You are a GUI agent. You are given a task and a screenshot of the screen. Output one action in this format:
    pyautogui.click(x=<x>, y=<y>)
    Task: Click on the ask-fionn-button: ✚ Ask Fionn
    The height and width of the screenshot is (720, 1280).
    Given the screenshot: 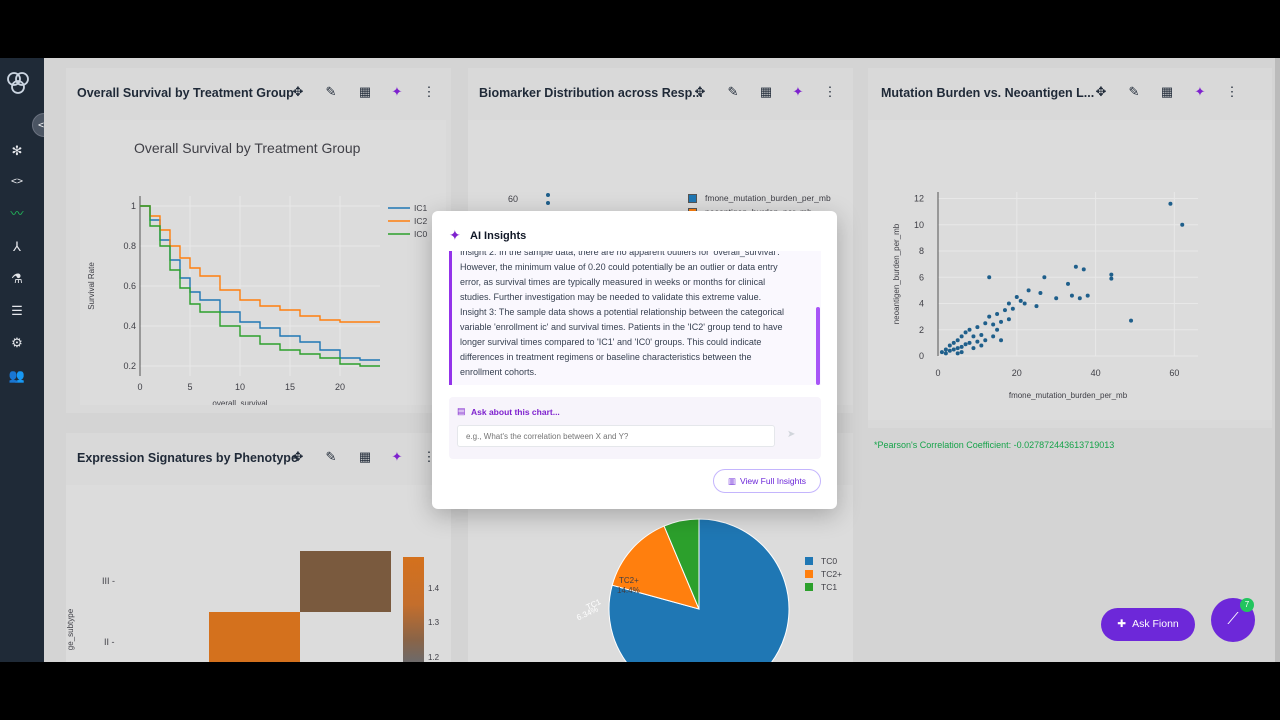 What is the action you would take?
    pyautogui.click(x=1148, y=624)
    